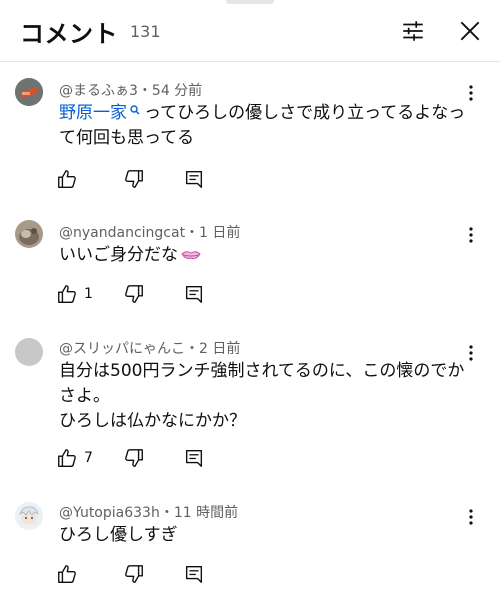  I want to click on hashtag-link: 野原一家, so click(93, 113).